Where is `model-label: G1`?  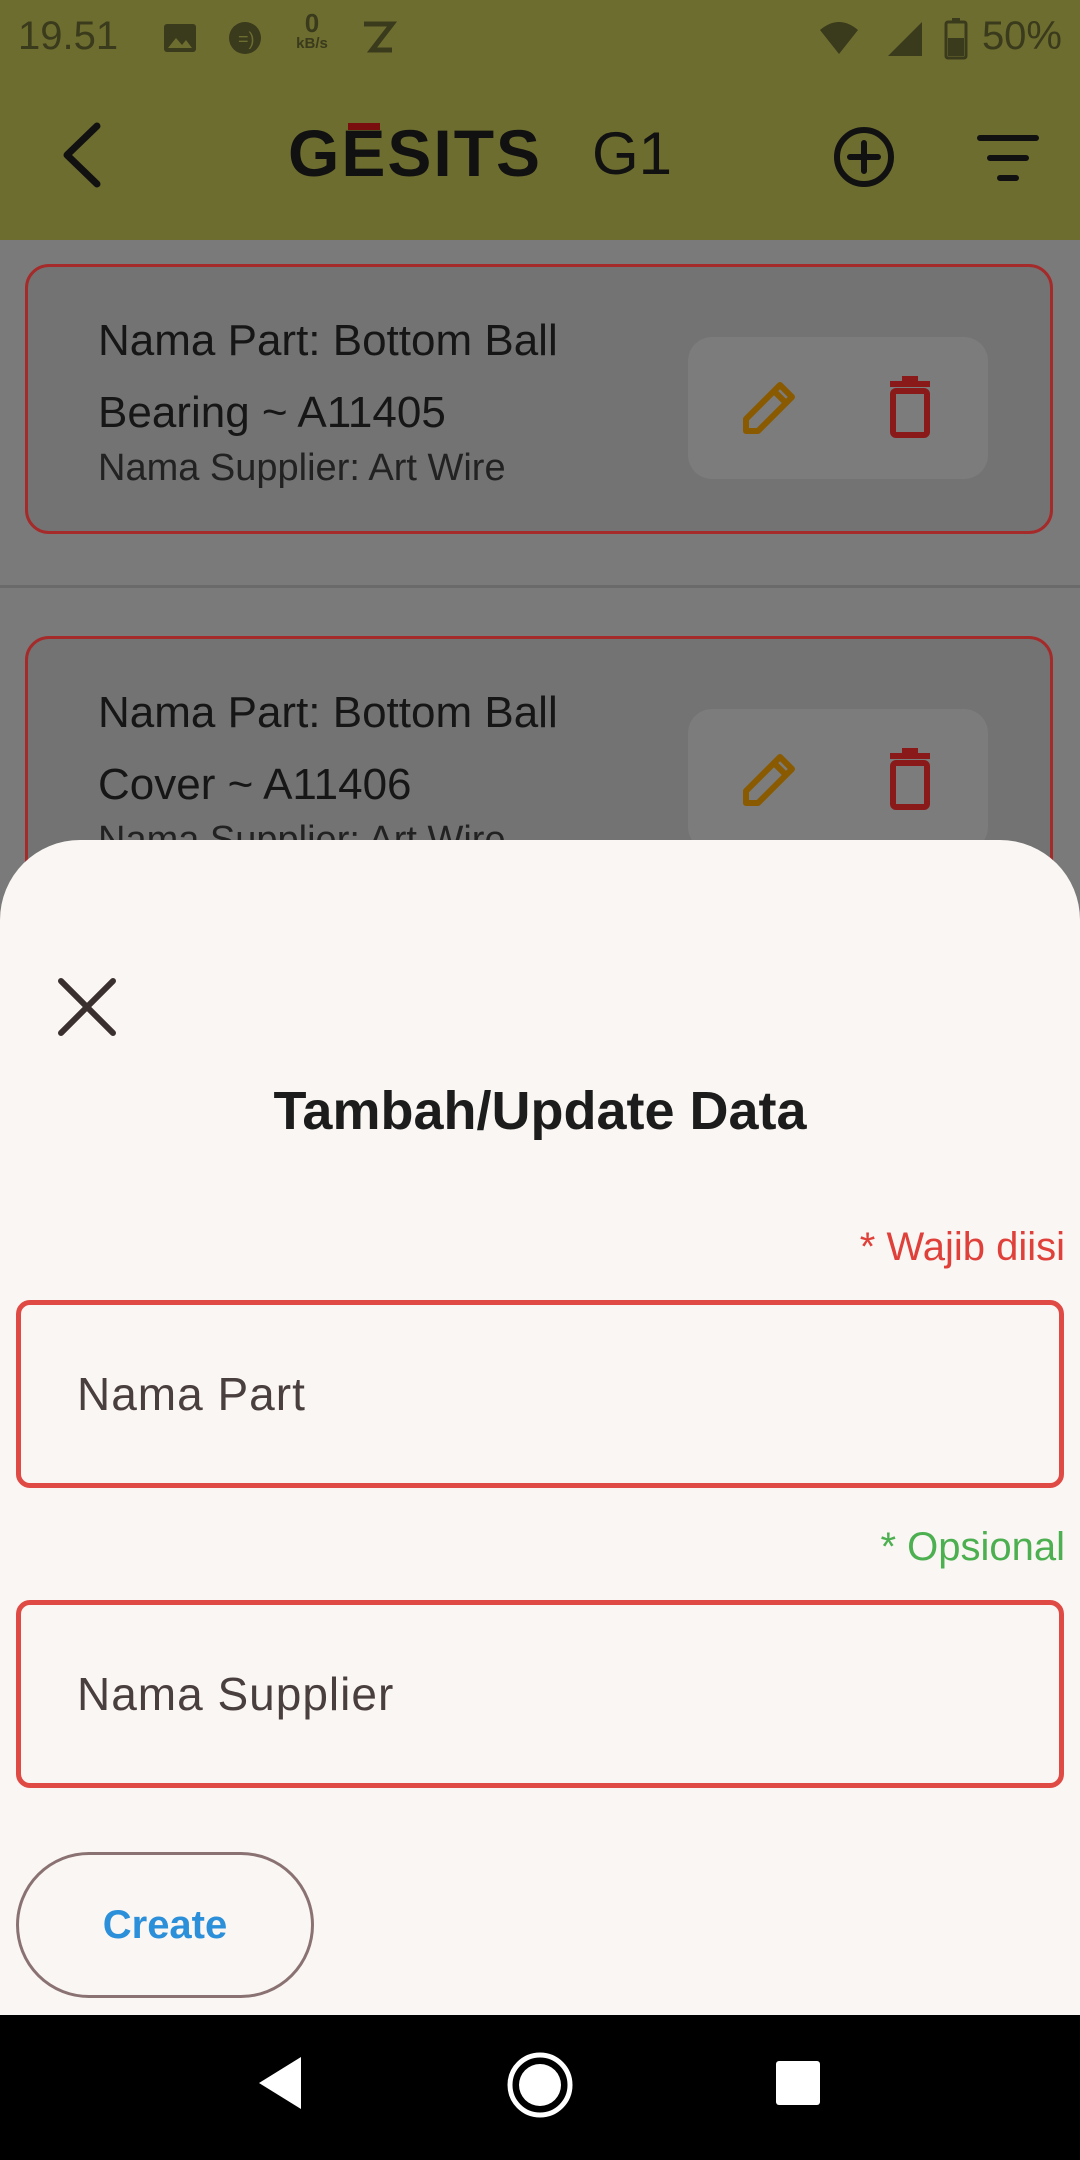
model-label: G1 is located at coordinates (632, 153).